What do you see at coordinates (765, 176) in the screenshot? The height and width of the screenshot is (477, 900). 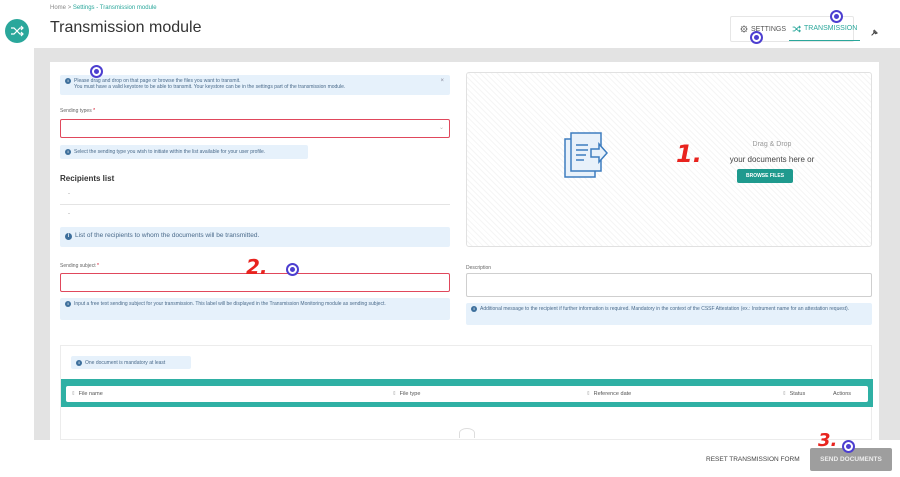 I see `browse-files-button: BROWSE FILES` at bounding box center [765, 176].